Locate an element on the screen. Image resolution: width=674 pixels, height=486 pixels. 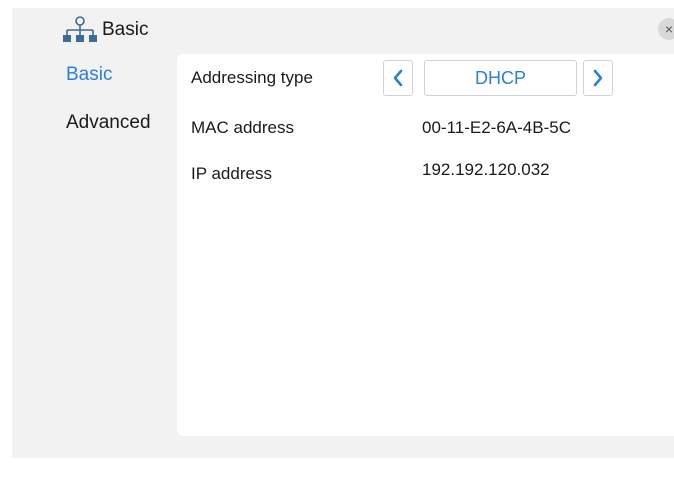
sidebar-item-label: Basic is located at coordinates (89, 74).